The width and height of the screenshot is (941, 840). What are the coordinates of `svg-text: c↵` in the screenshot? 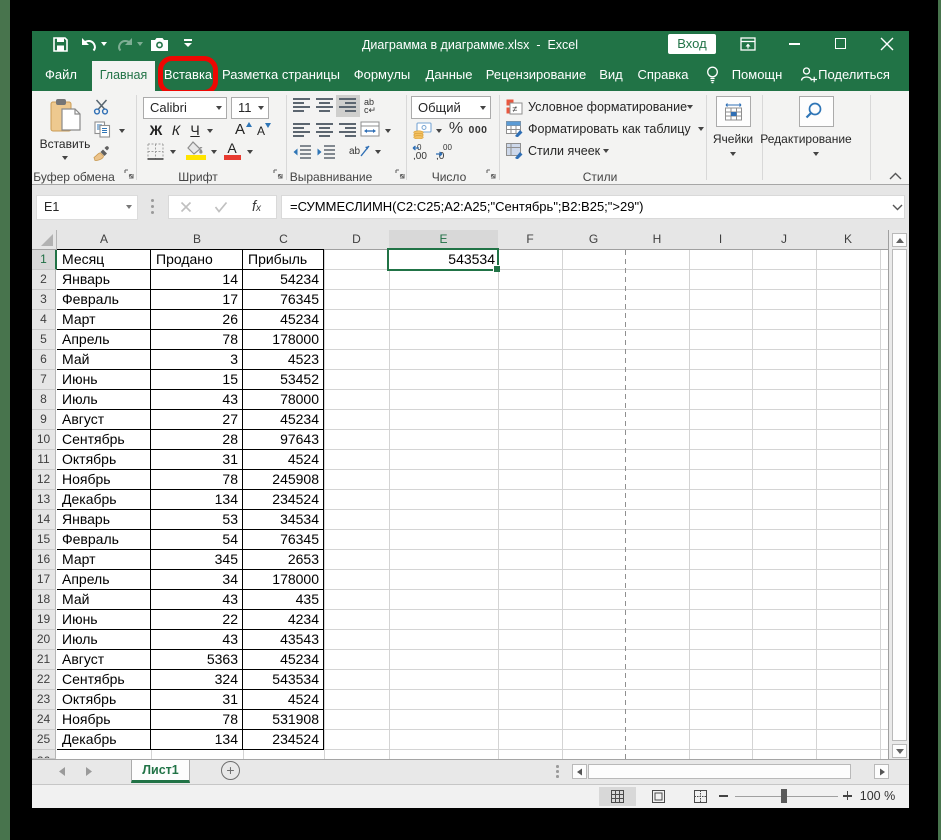 It's located at (370, 109).